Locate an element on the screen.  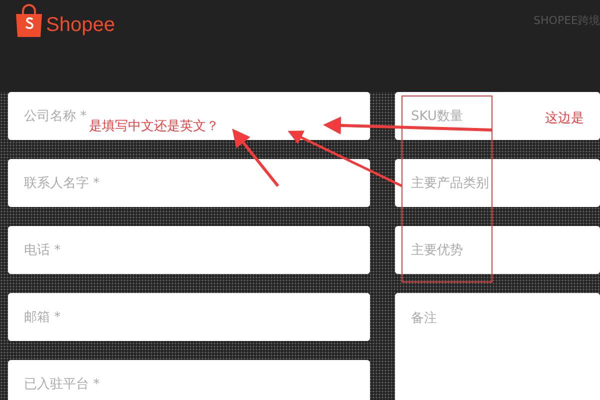
input-field: 已入驻平台 * is located at coordinates (189, 380).